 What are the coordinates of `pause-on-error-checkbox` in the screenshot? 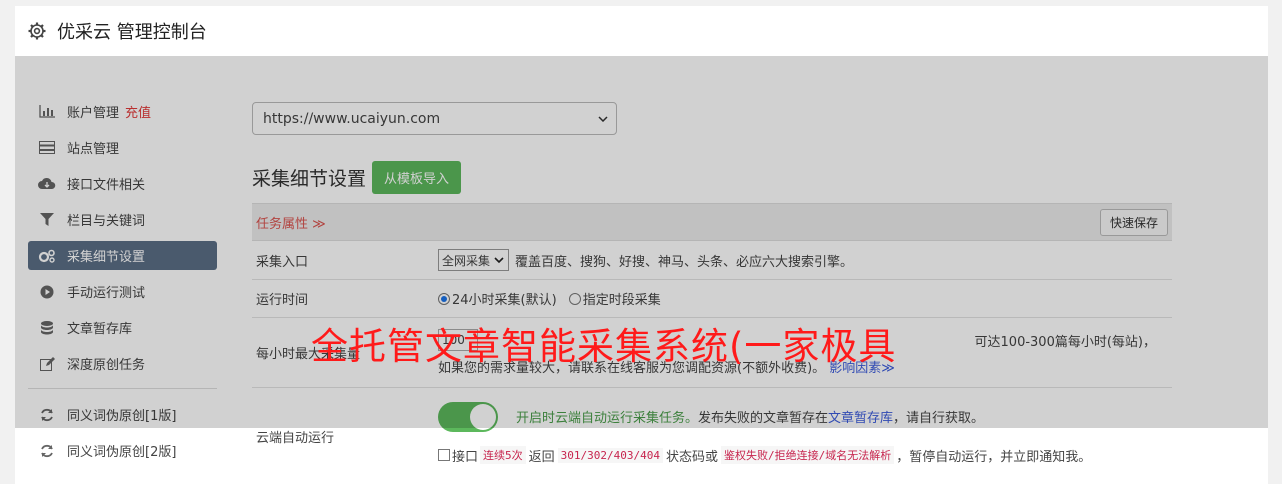 It's located at (444, 455).